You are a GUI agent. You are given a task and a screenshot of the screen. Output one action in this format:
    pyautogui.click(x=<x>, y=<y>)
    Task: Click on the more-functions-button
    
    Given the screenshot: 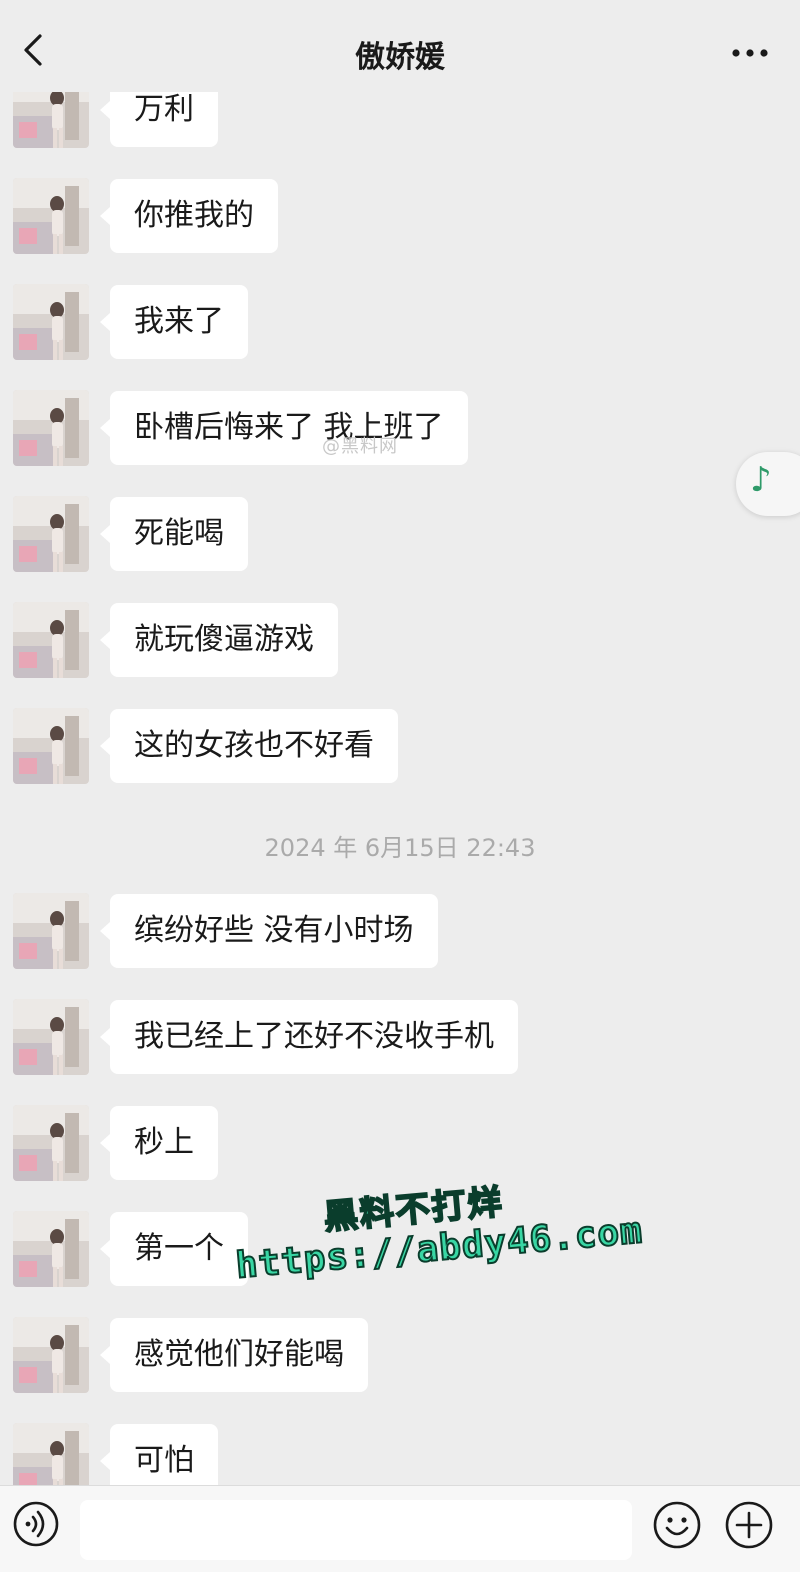 What is the action you would take?
    pyautogui.click(x=749, y=1525)
    